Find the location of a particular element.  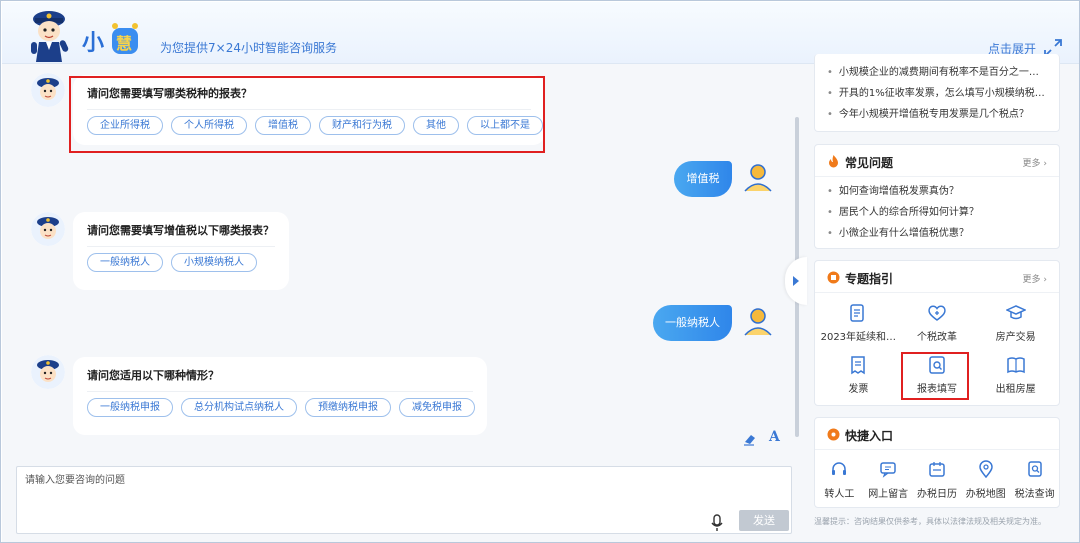

quick-item: 税法查询 is located at coordinates (1035, 480).